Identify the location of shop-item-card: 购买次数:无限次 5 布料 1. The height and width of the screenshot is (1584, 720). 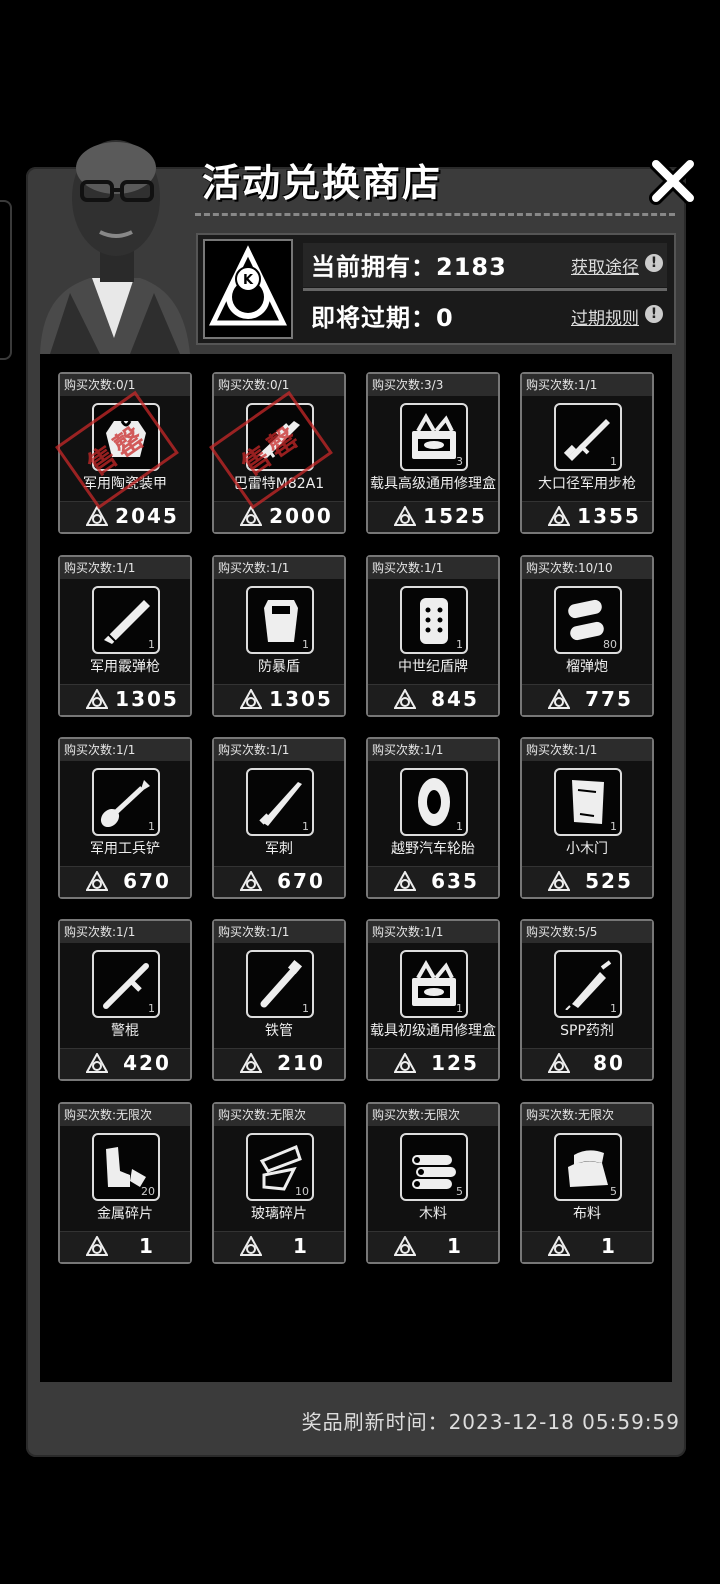
(587, 1183).